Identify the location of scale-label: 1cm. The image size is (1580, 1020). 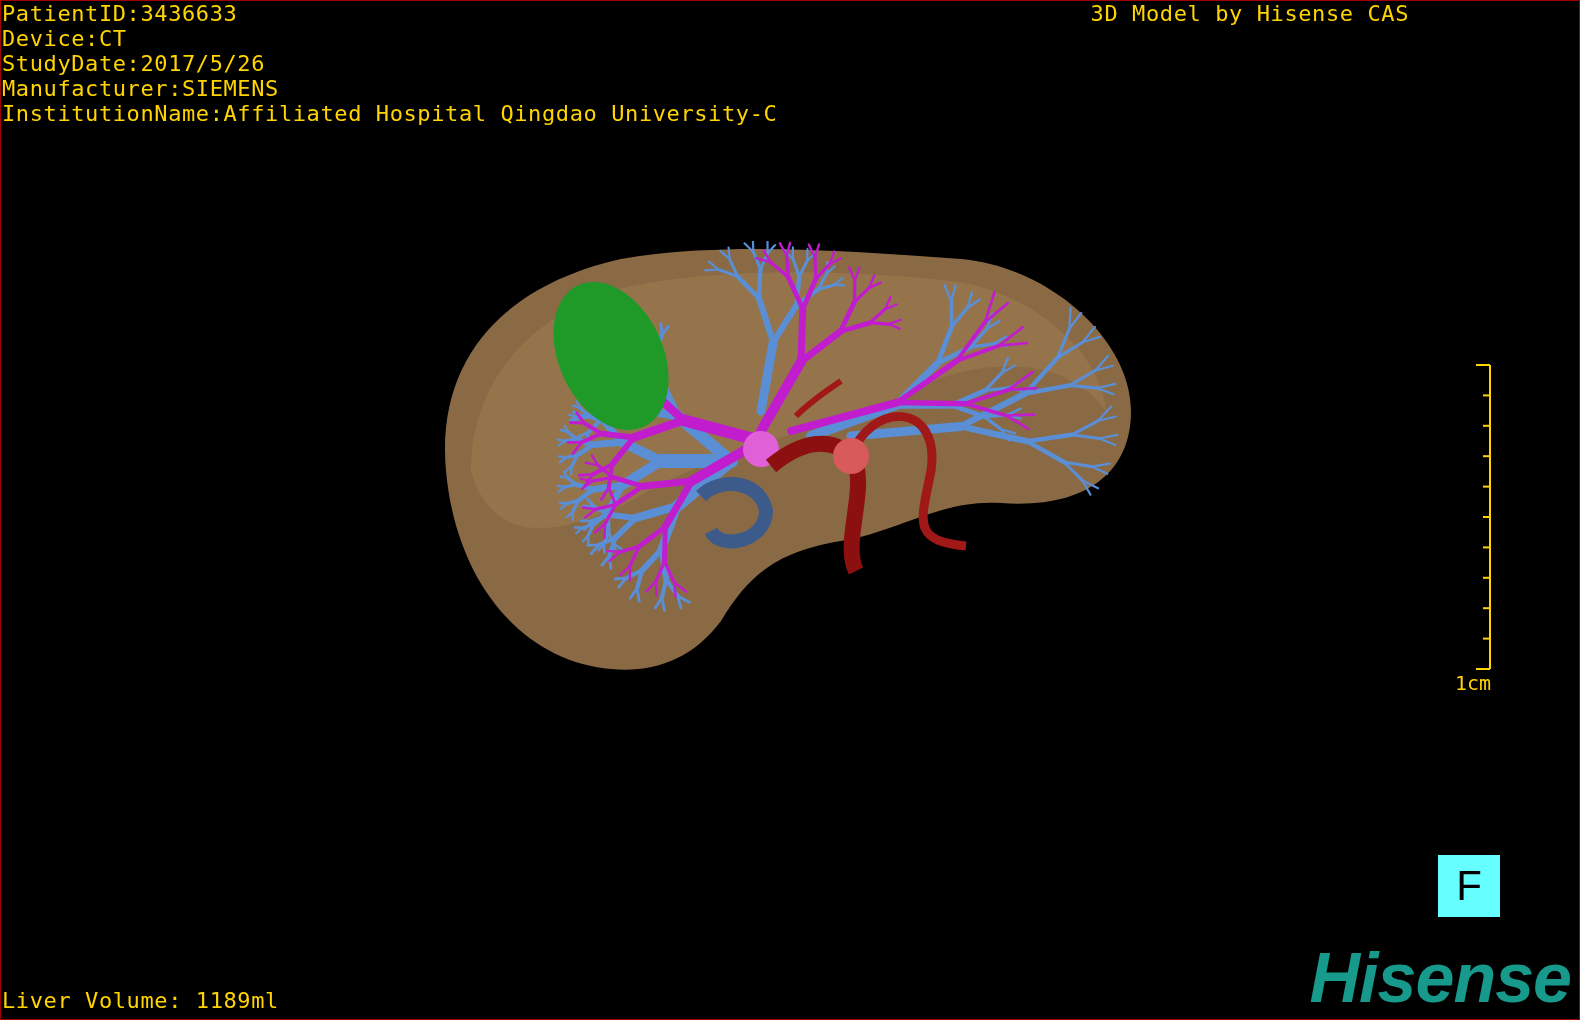
(1472, 683).